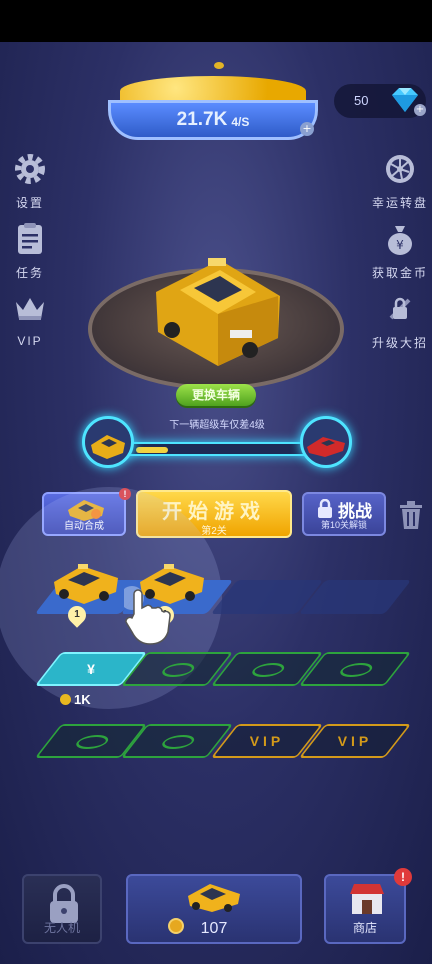  What do you see at coordinates (216, 395) in the screenshot?
I see `change-car-button: 更换车辆` at bounding box center [216, 395].